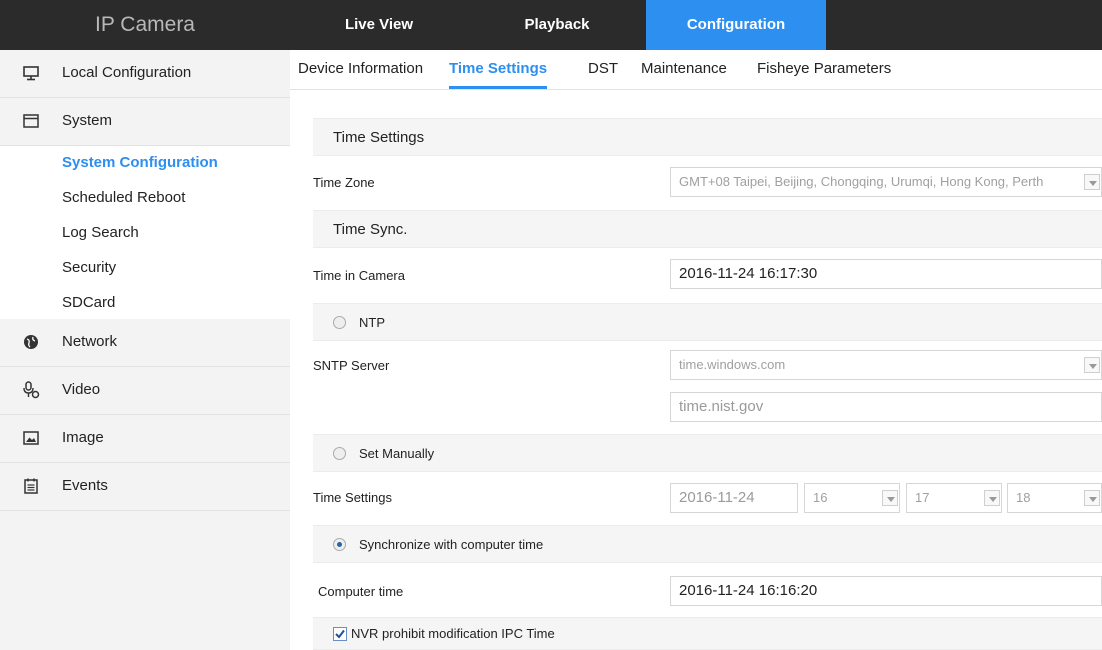 This screenshot has height=650, width=1102. I want to click on computer-time-label: Computer time, so click(361, 591).